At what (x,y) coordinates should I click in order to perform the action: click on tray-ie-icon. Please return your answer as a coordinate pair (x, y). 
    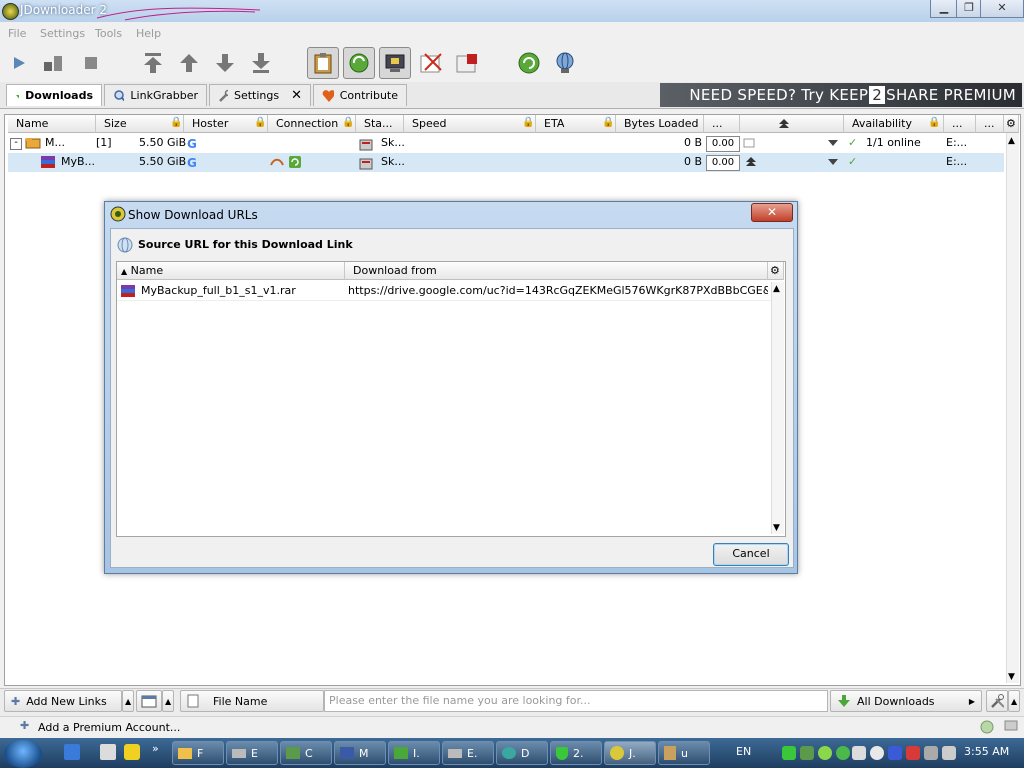
    Looking at the image, I should click on (877, 753).